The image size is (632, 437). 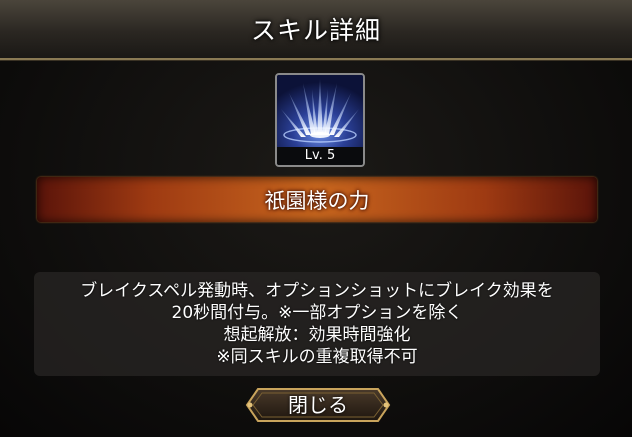 I want to click on close-button-label: 閉じる, so click(x=318, y=405).